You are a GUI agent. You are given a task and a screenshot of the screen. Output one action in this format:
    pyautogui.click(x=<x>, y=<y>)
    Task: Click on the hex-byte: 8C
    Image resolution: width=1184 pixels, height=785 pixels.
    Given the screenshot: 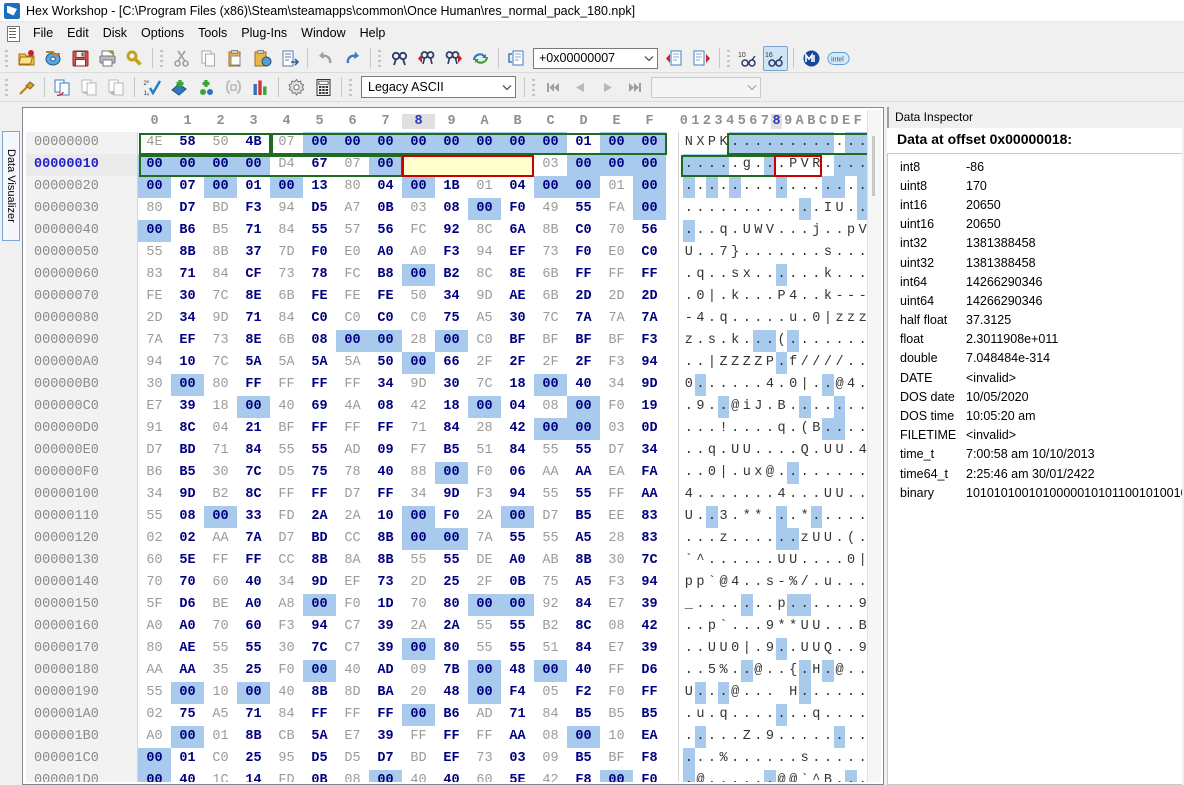 What is the action you would take?
    pyautogui.click(x=484, y=231)
    